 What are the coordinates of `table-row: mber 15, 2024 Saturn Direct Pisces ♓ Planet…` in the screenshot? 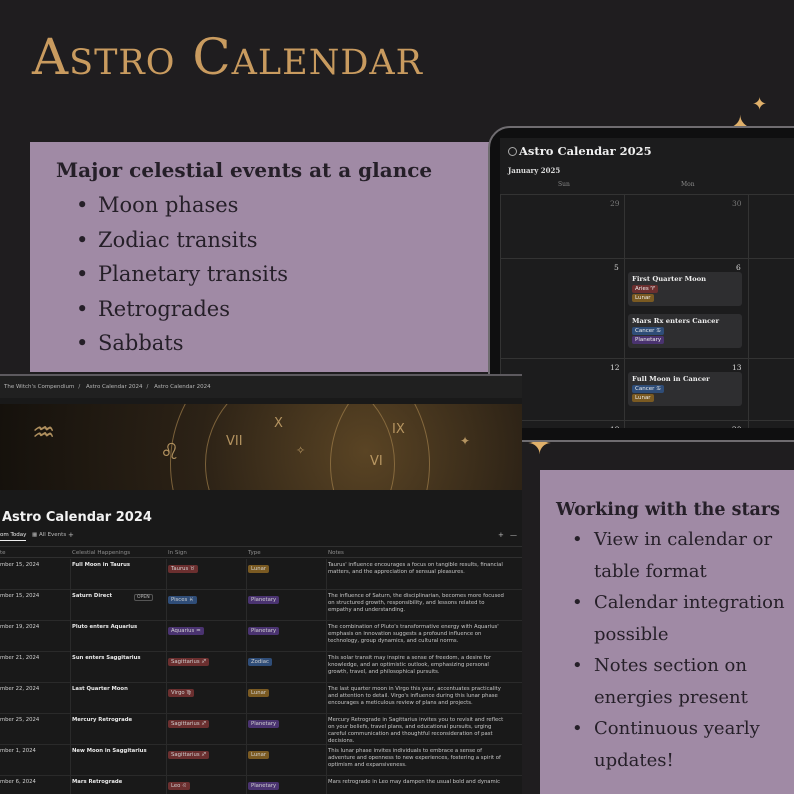 It's located at (261, 605).